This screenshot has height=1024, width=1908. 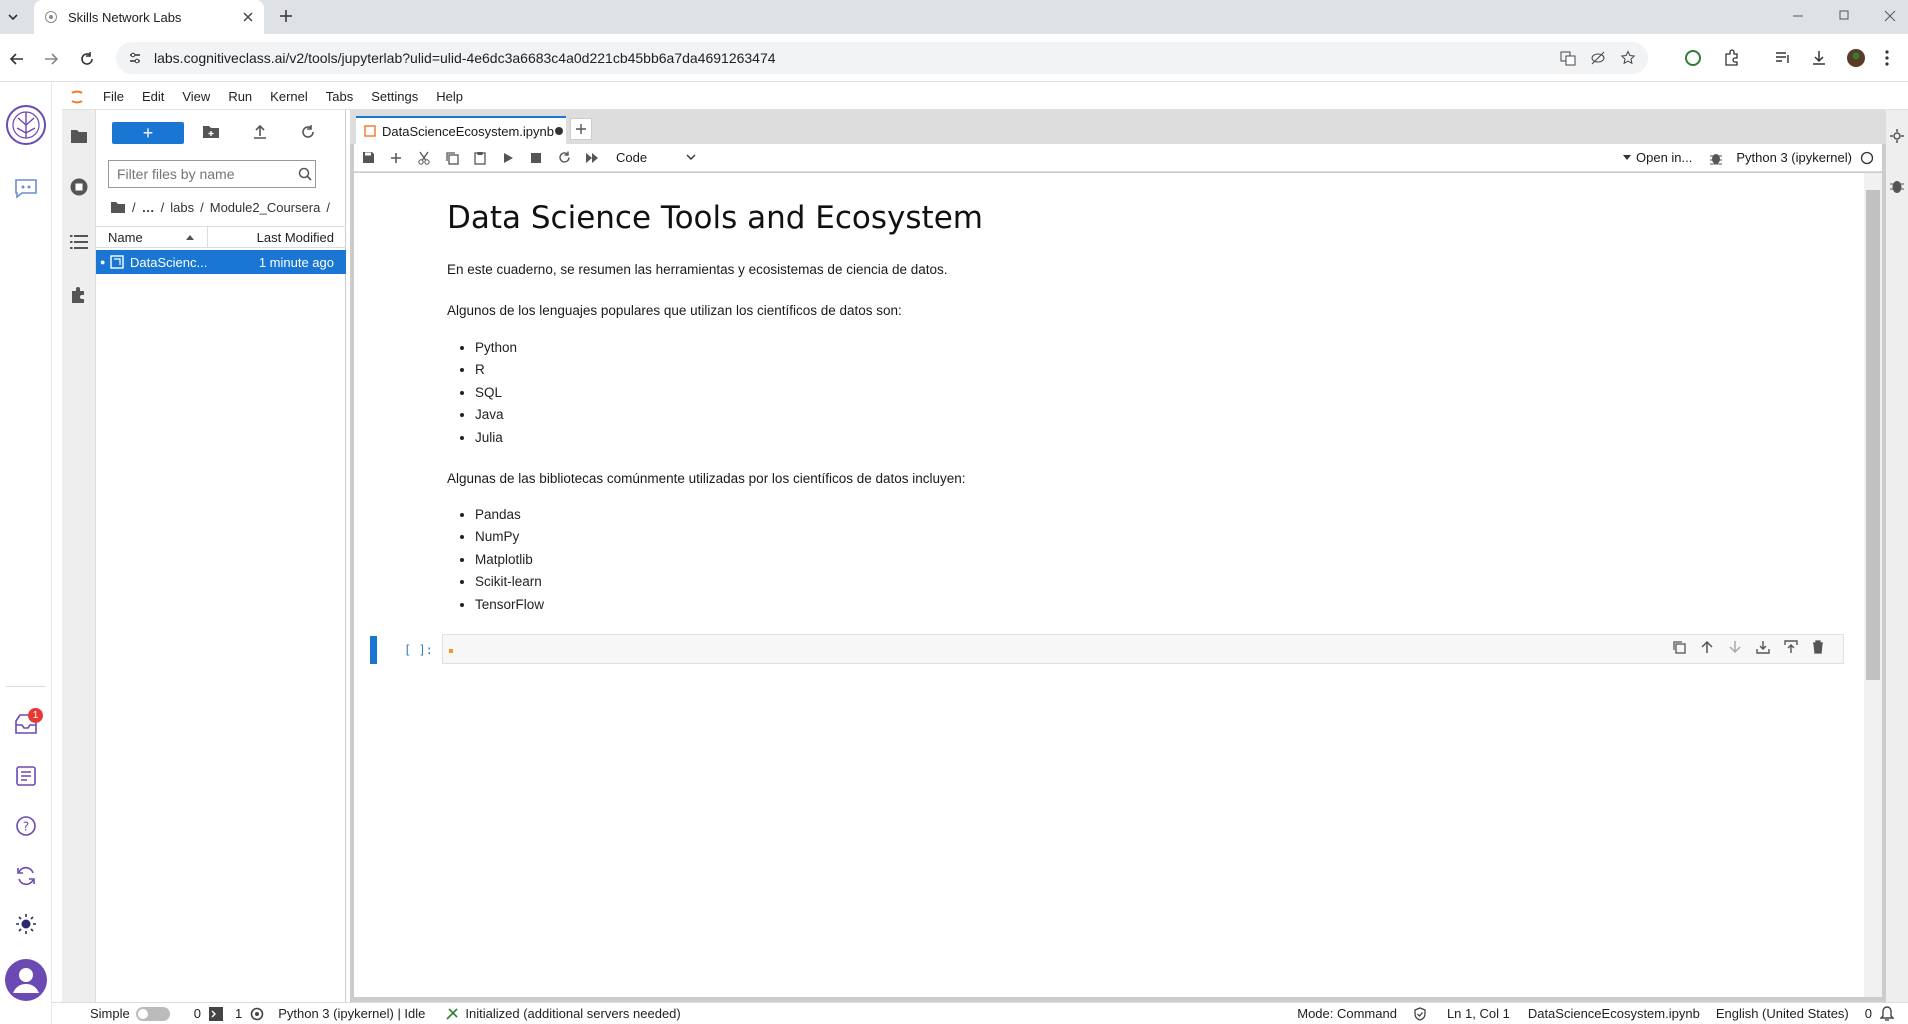 What do you see at coordinates (339, 96) in the screenshot?
I see `menu-tabs: Tabs` at bounding box center [339, 96].